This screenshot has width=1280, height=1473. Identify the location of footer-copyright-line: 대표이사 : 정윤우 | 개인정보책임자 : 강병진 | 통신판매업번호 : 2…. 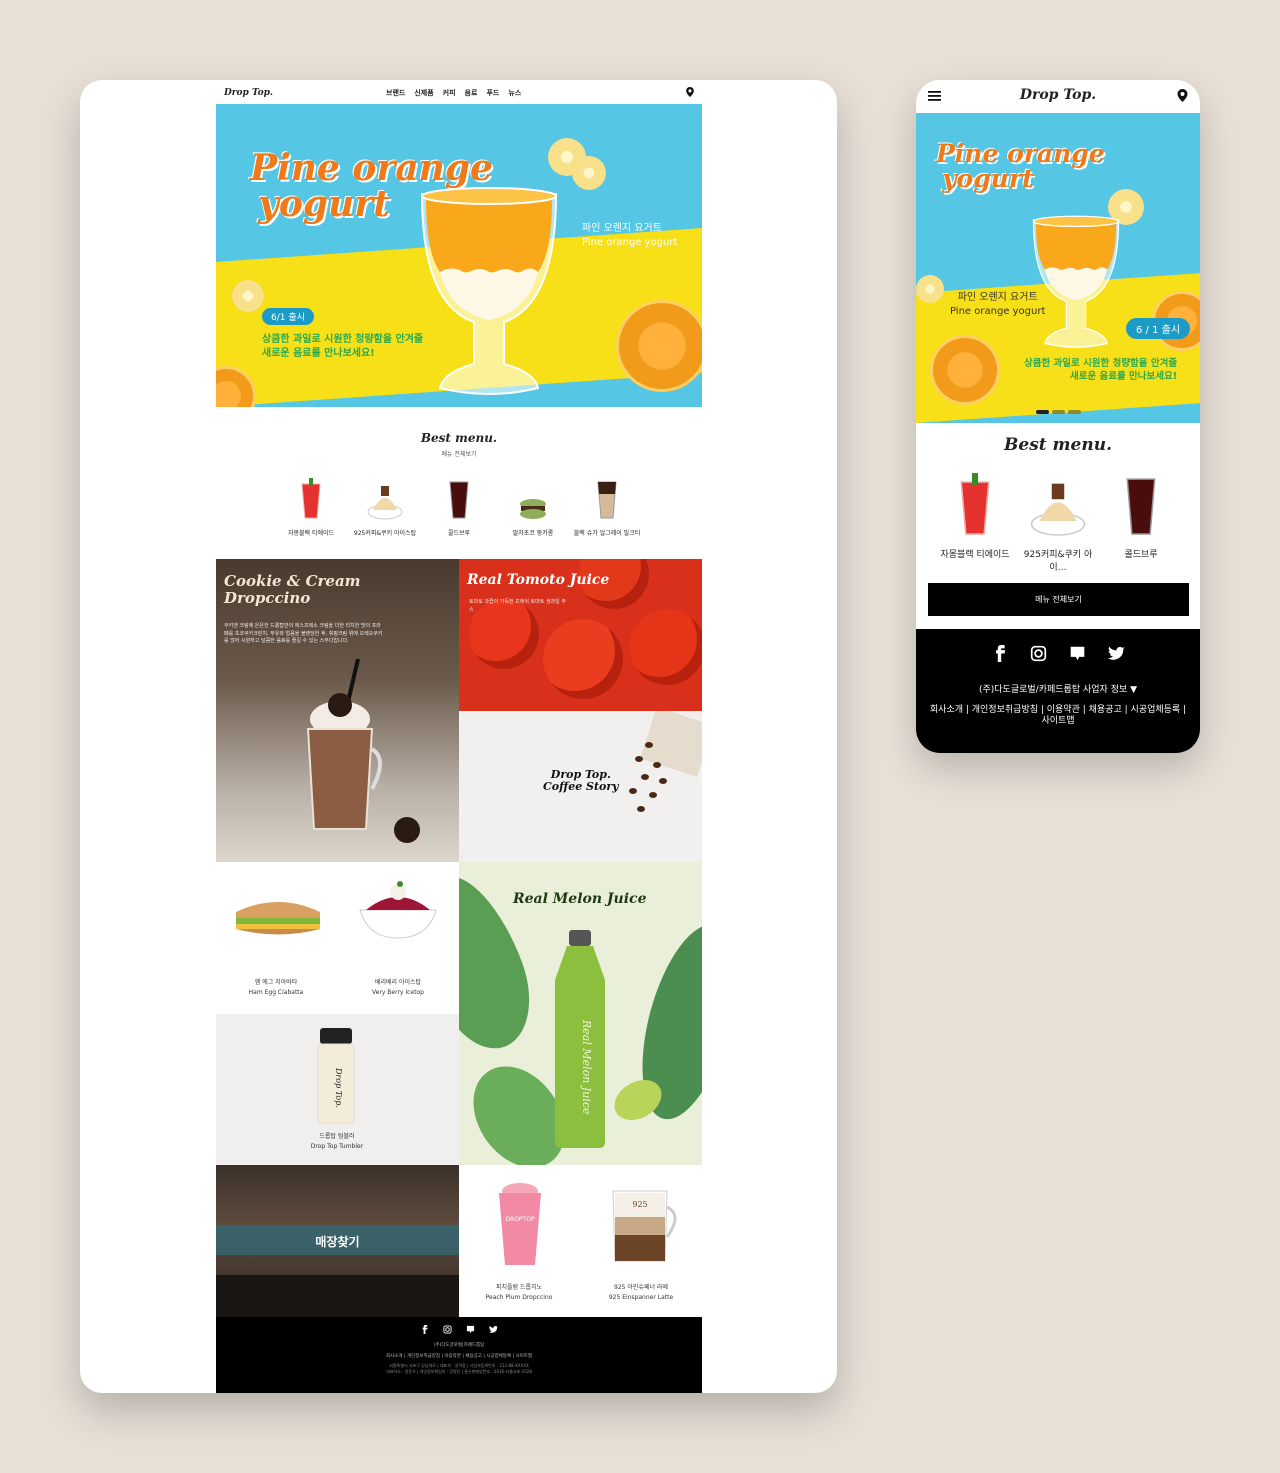
(459, 1372).